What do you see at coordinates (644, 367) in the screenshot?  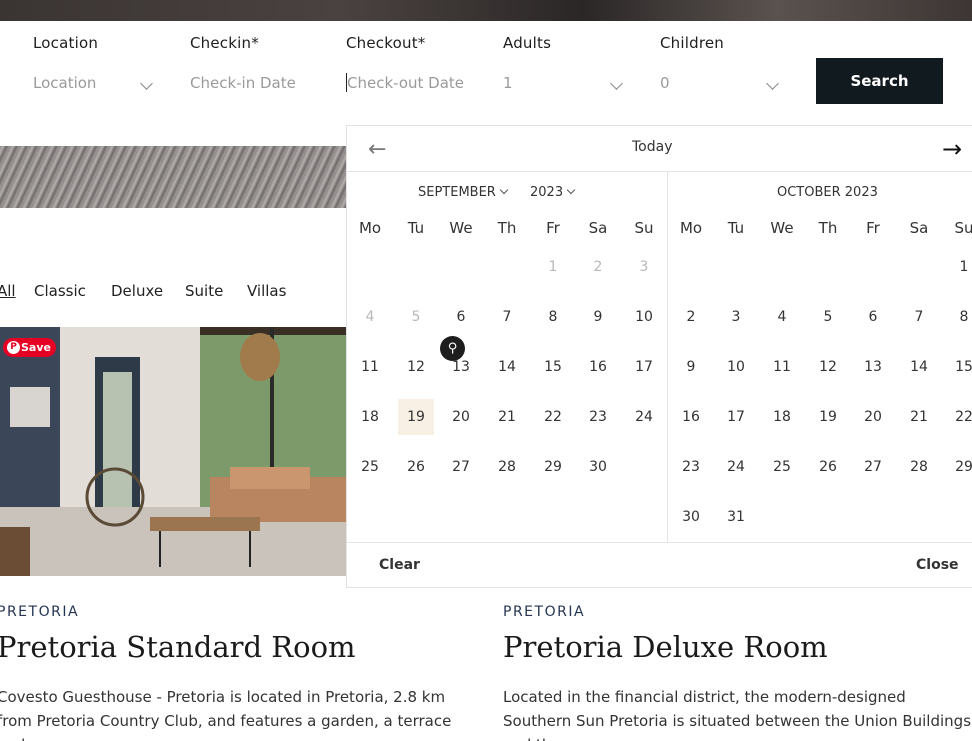 I see `september-day-17: 17` at bounding box center [644, 367].